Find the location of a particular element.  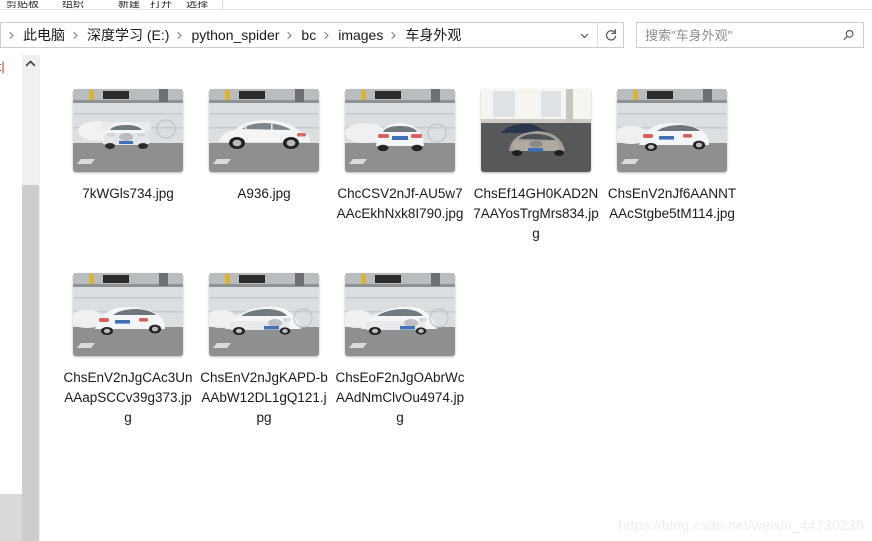

ribbon-group-label: 选择 is located at coordinates (197, 4).